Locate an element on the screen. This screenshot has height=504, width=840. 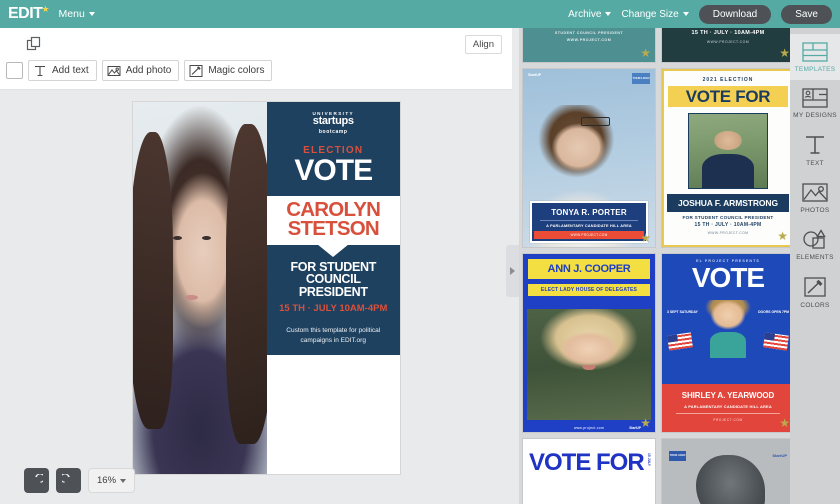
template-card: VOTE FOR 15 JULY is located at coordinates (589, 471).